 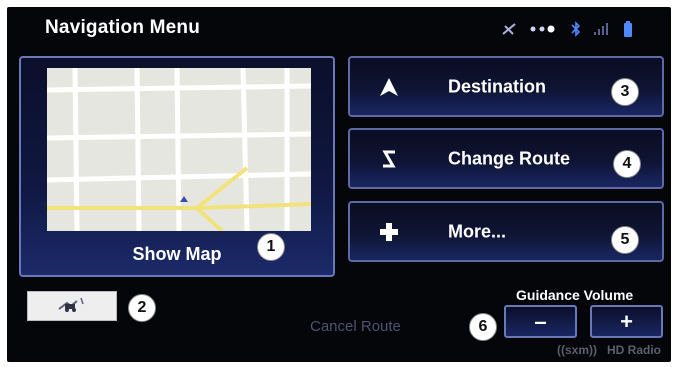 I want to click on callout-badge-4: 4, so click(x=627, y=164).